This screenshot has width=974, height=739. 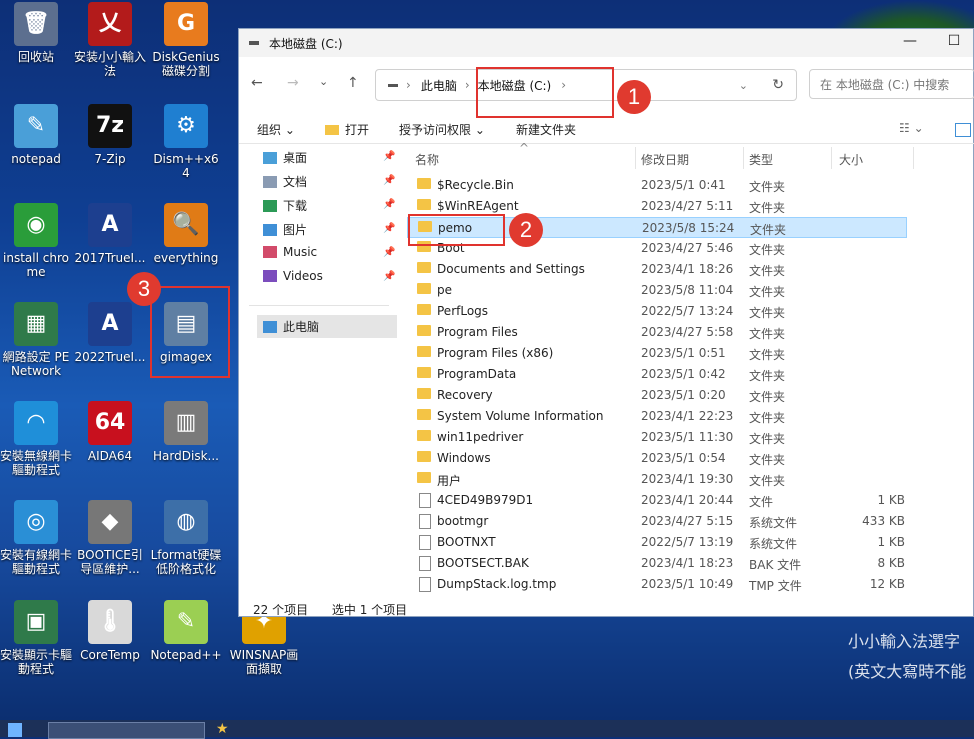 What do you see at coordinates (300, 252) in the screenshot?
I see `nav-item-label: Music` at bounding box center [300, 252].